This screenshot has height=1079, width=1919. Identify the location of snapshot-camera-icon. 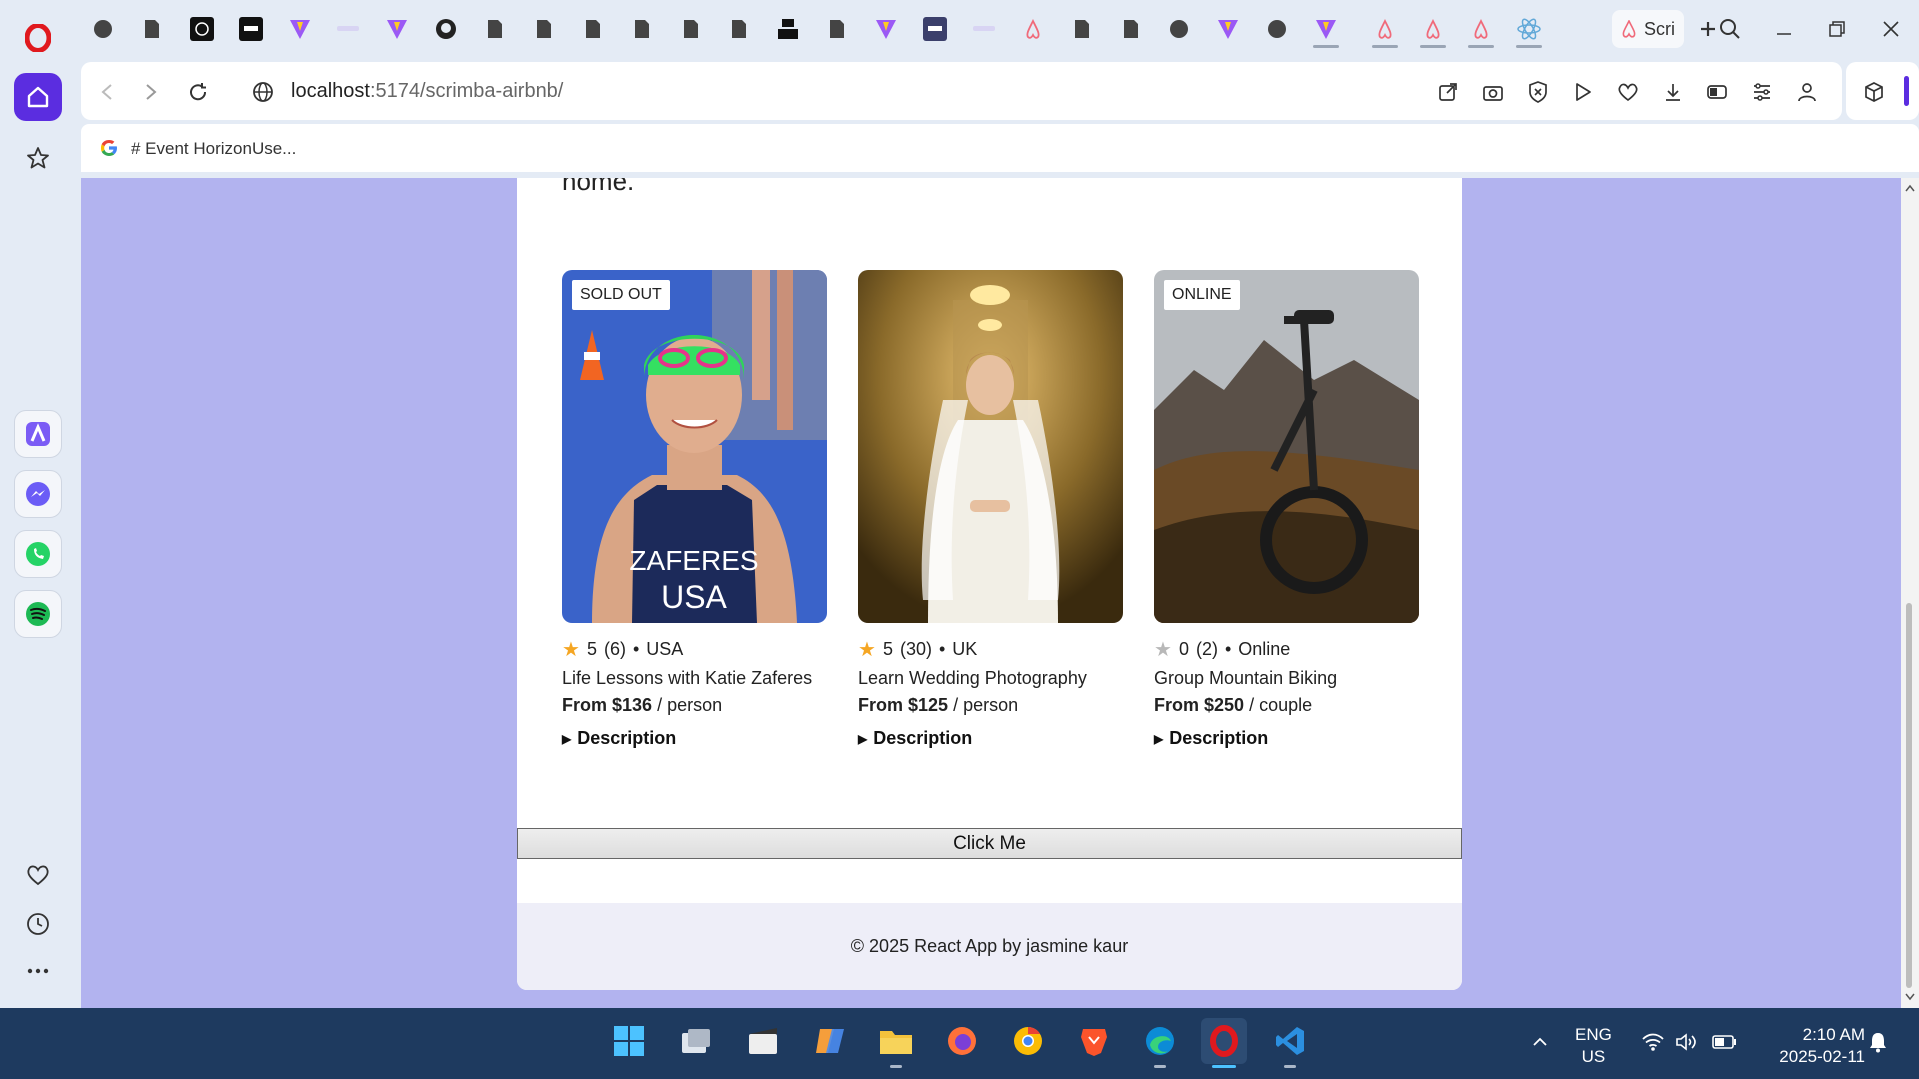
(1493, 92).